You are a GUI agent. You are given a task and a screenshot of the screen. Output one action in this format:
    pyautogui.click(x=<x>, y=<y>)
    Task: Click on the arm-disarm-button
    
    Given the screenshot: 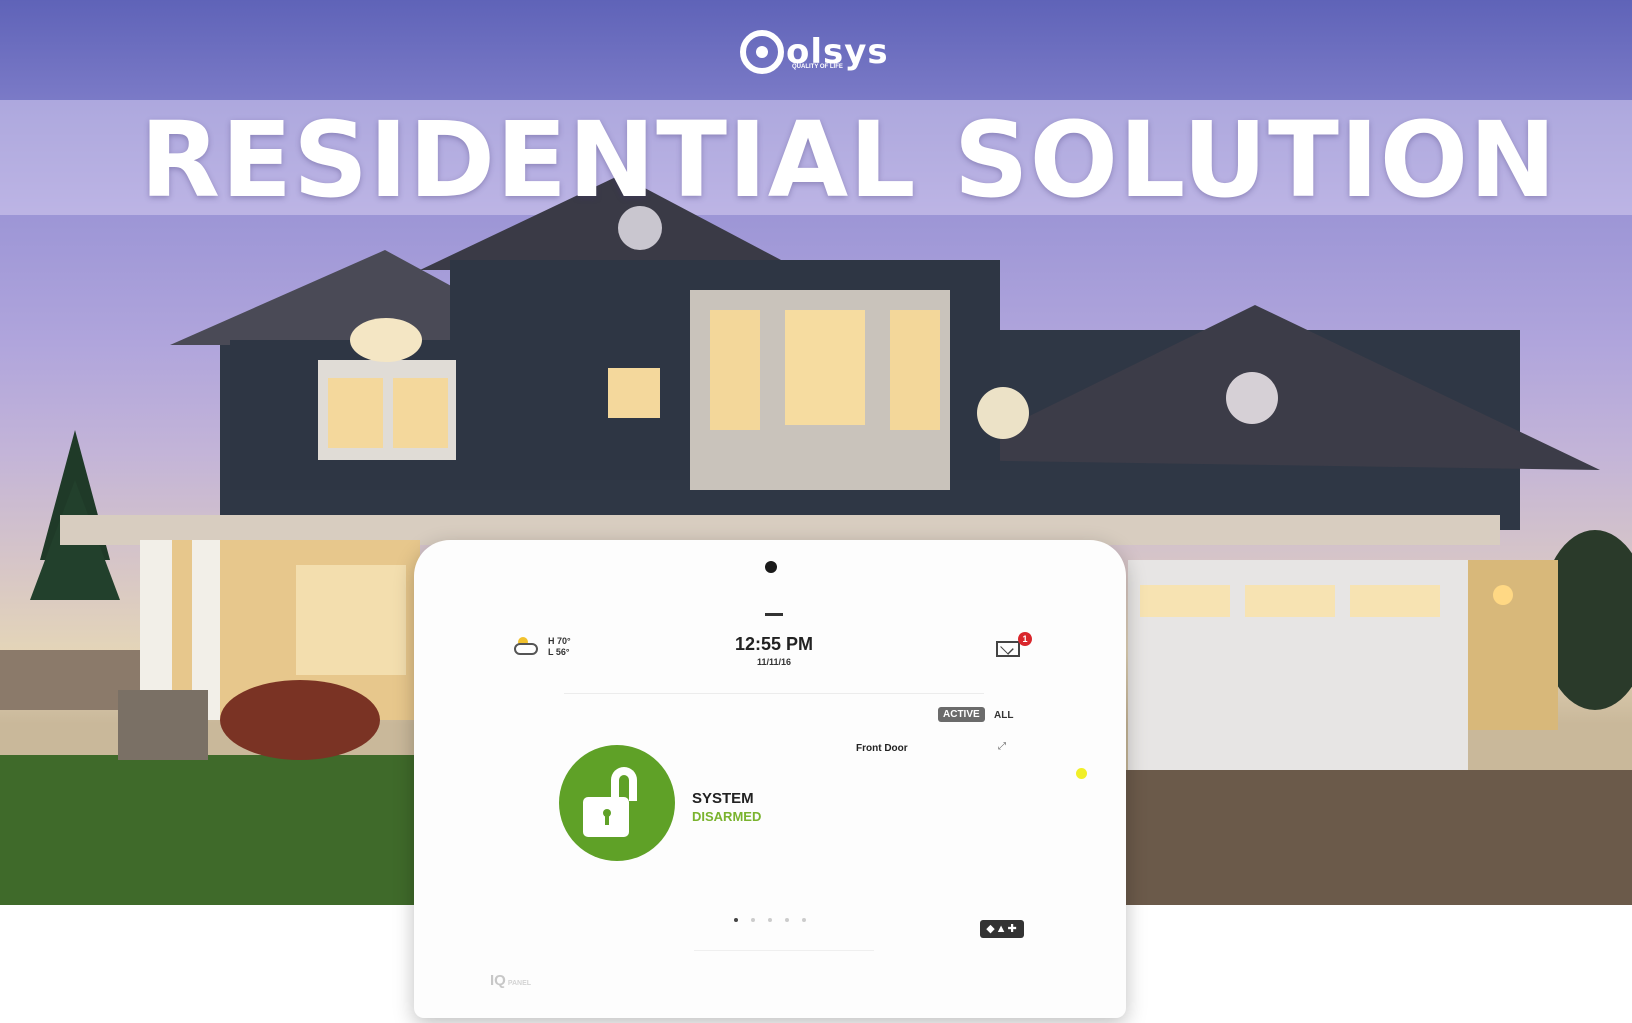 What is the action you would take?
    pyautogui.click(x=617, y=803)
    